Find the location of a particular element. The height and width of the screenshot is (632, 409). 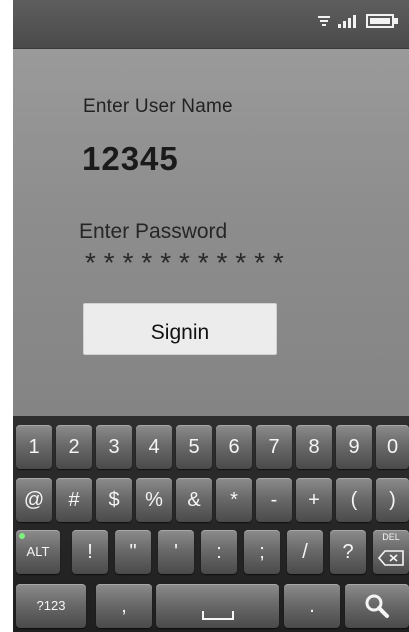

battery-icon is located at coordinates (382, 21).